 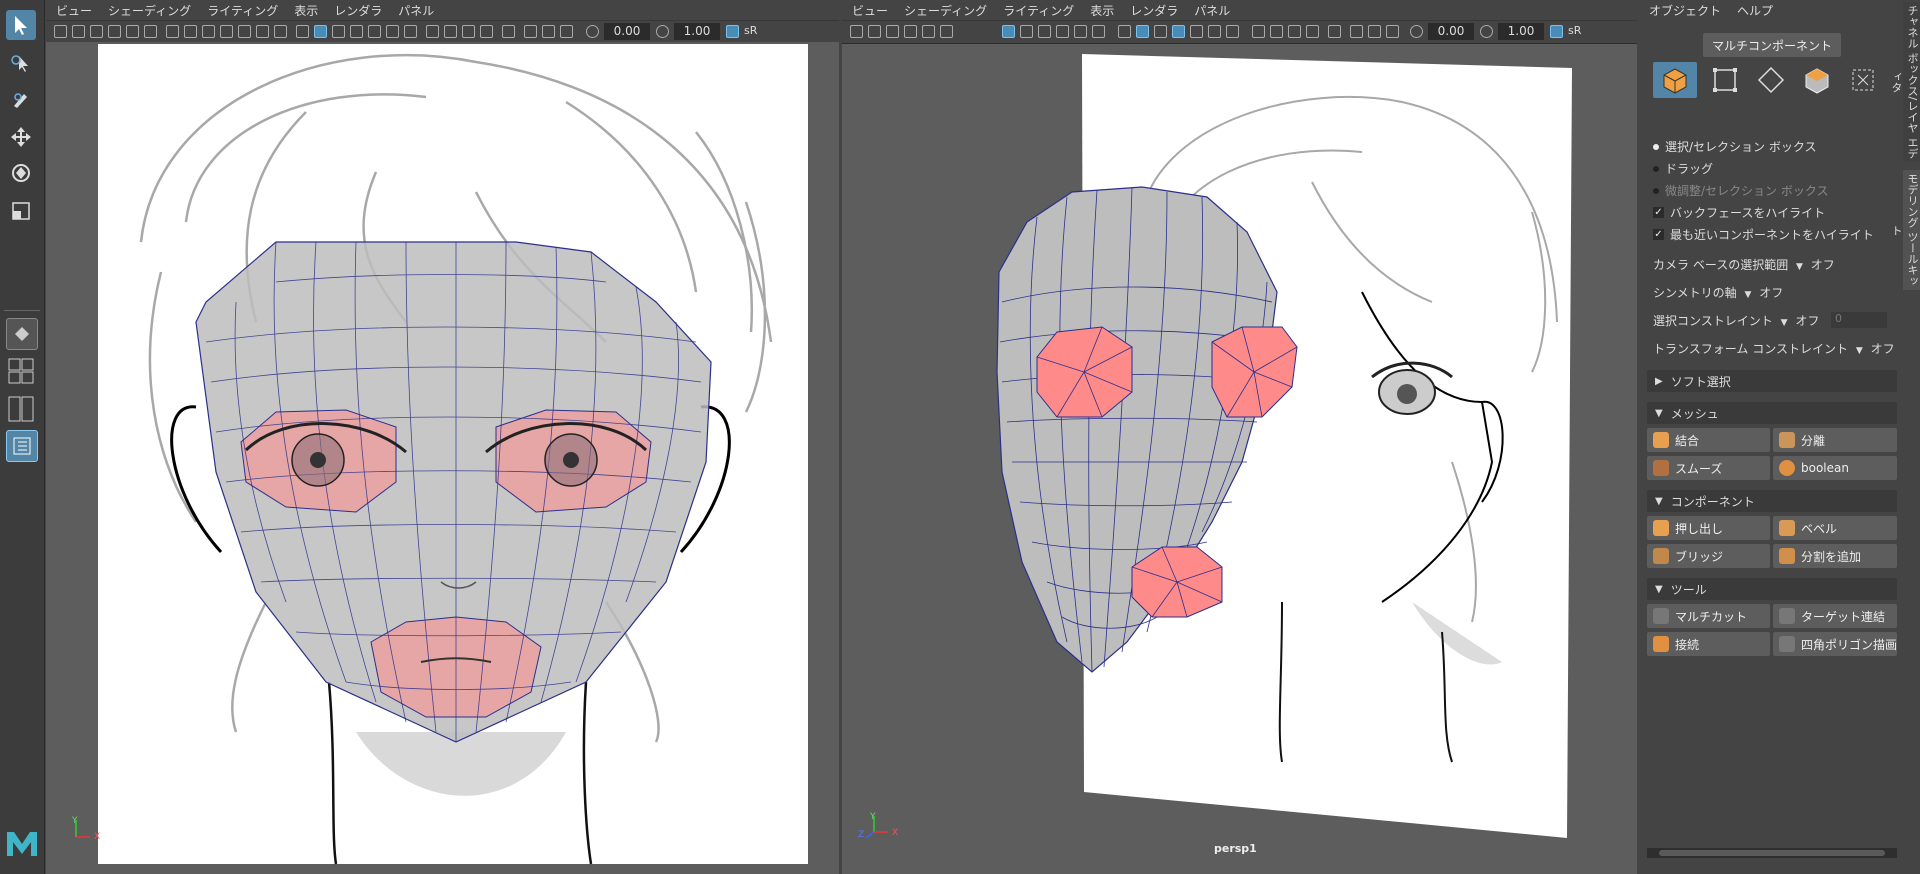 What do you see at coordinates (132, 31) in the screenshot?
I see `two-d-pan-icon` at bounding box center [132, 31].